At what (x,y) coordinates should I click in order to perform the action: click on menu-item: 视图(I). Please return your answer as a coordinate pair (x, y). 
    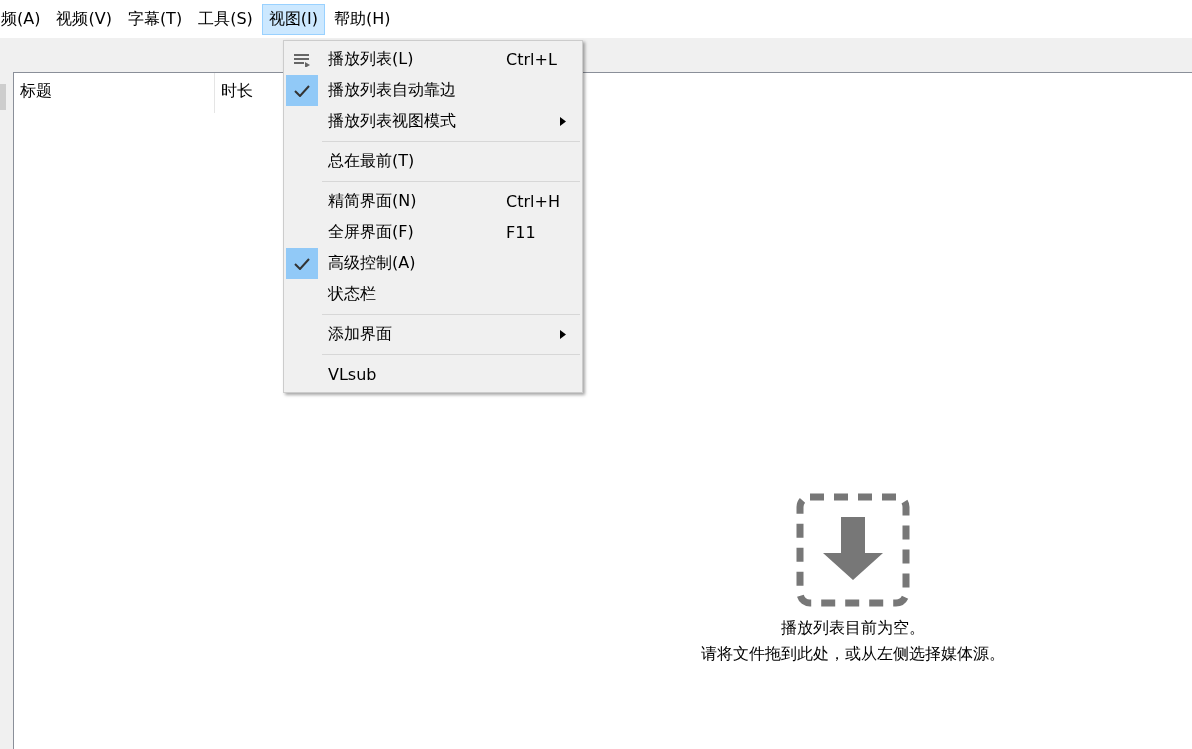
    Looking at the image, I should click on (293, 19).